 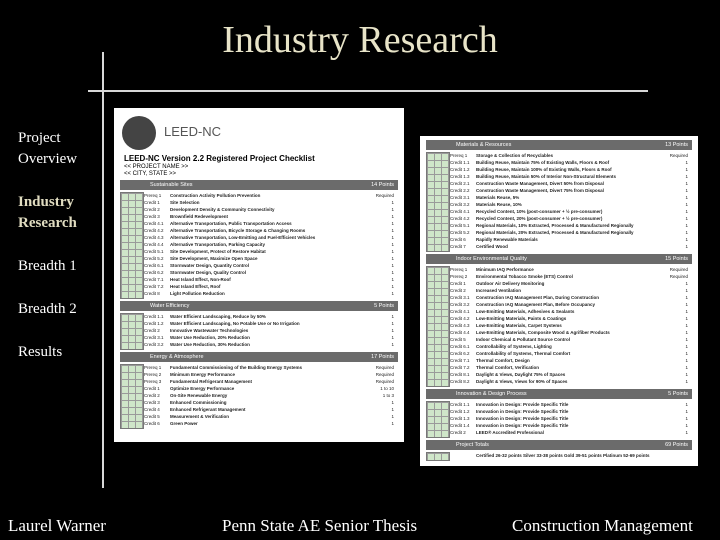 I want to click on checklist-row: Credit 2 LEED® Accredited Professional 1, so click(x=571, y=432).